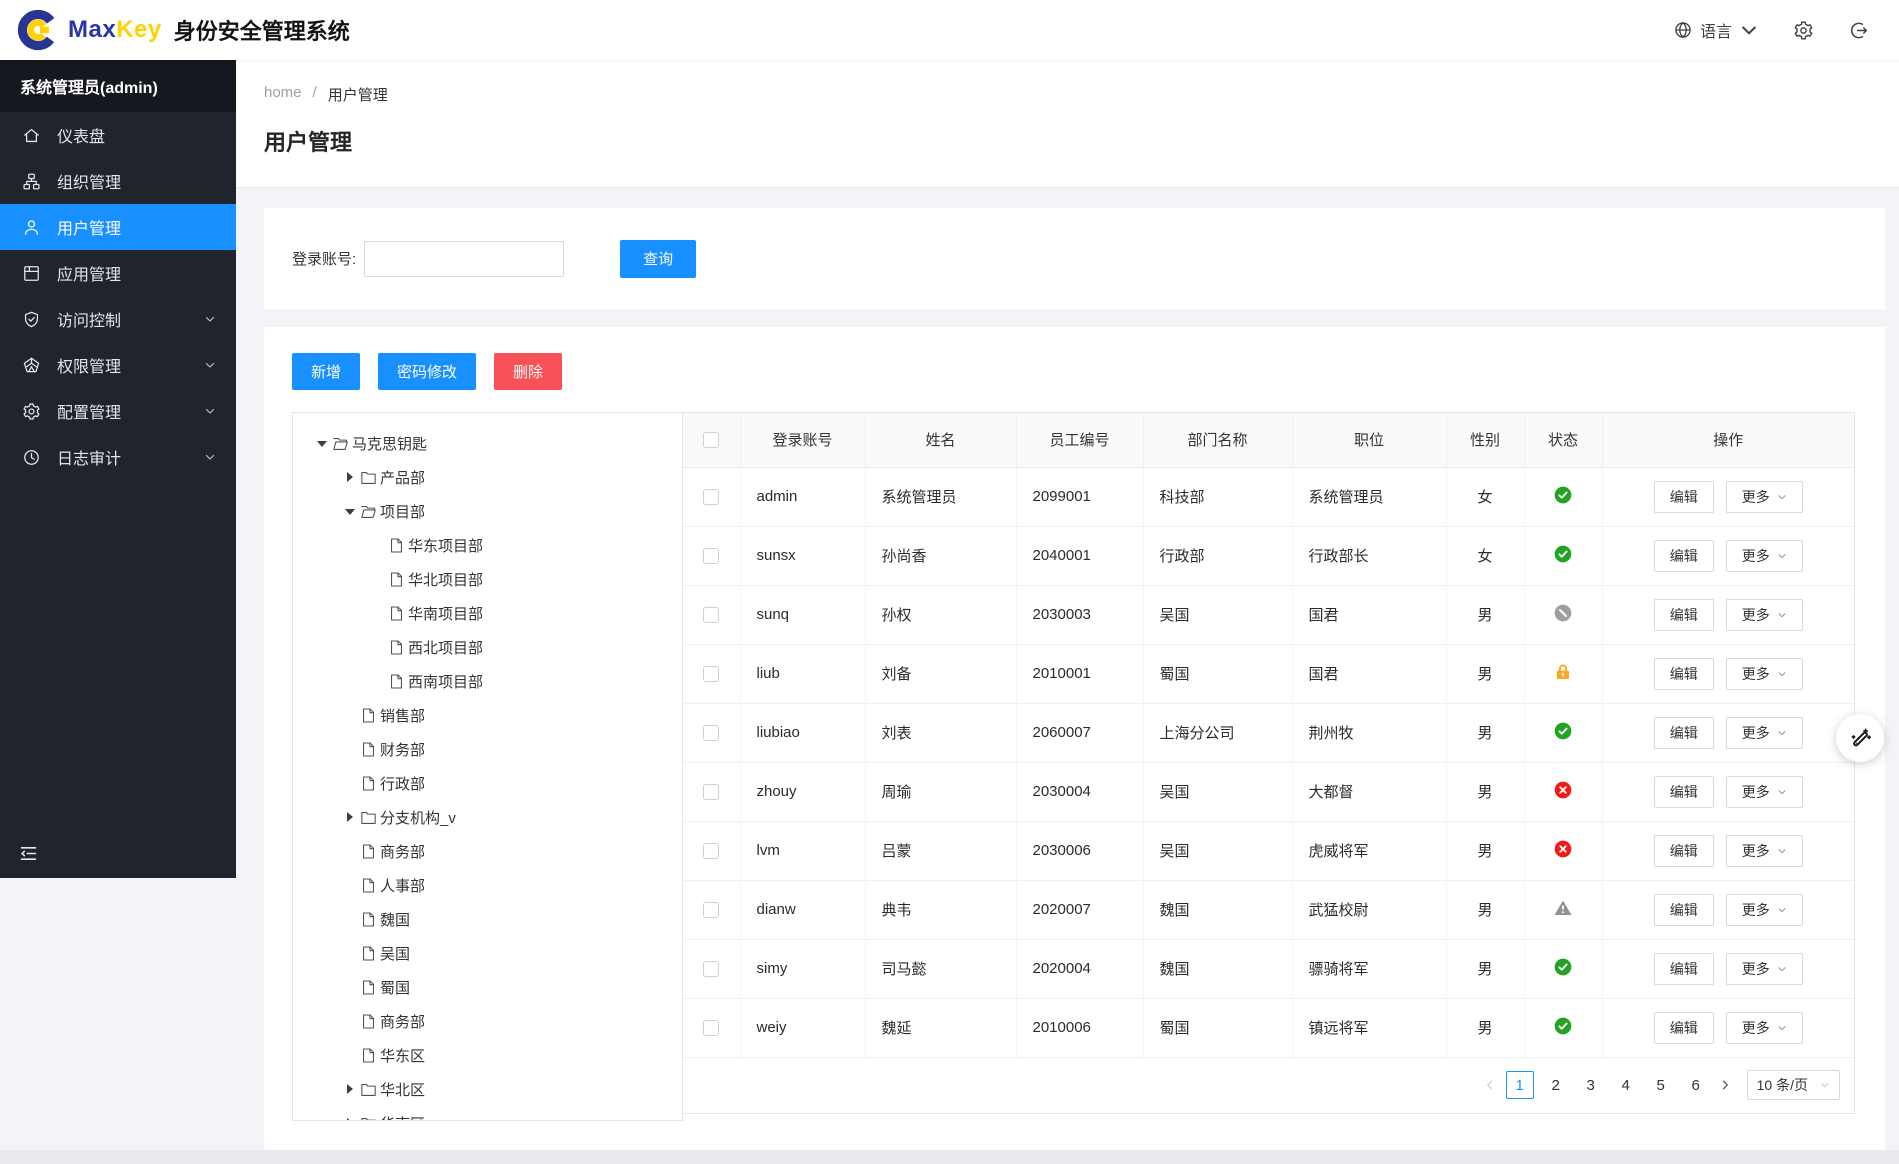  I want to click on sidebar-item-user: 用户管理, so click(118, 227).